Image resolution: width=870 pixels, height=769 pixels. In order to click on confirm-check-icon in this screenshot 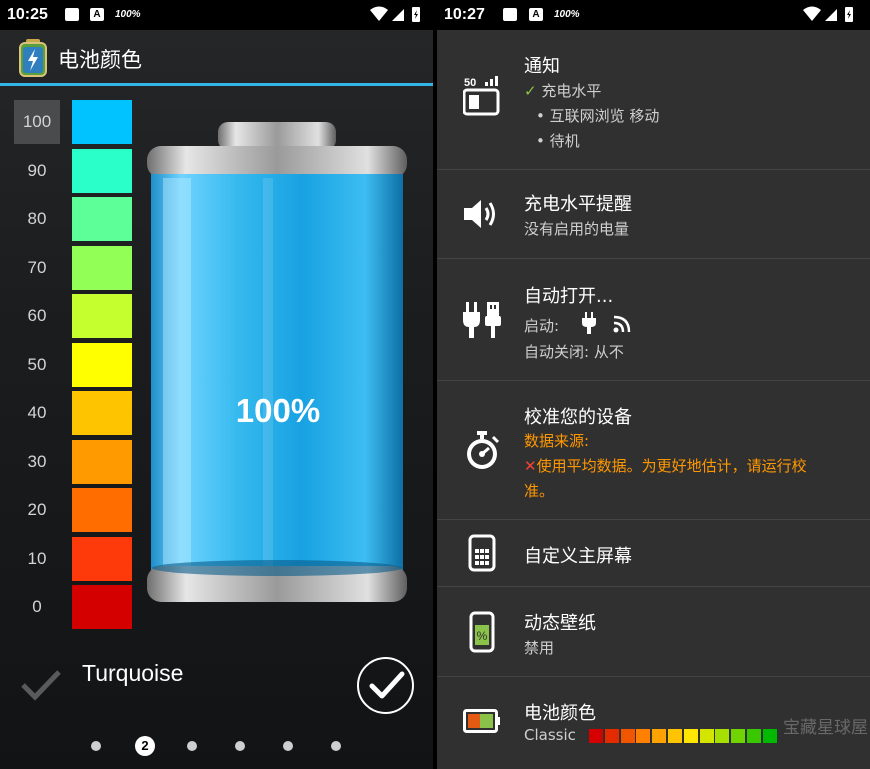, I will do `click(387, 685)`.